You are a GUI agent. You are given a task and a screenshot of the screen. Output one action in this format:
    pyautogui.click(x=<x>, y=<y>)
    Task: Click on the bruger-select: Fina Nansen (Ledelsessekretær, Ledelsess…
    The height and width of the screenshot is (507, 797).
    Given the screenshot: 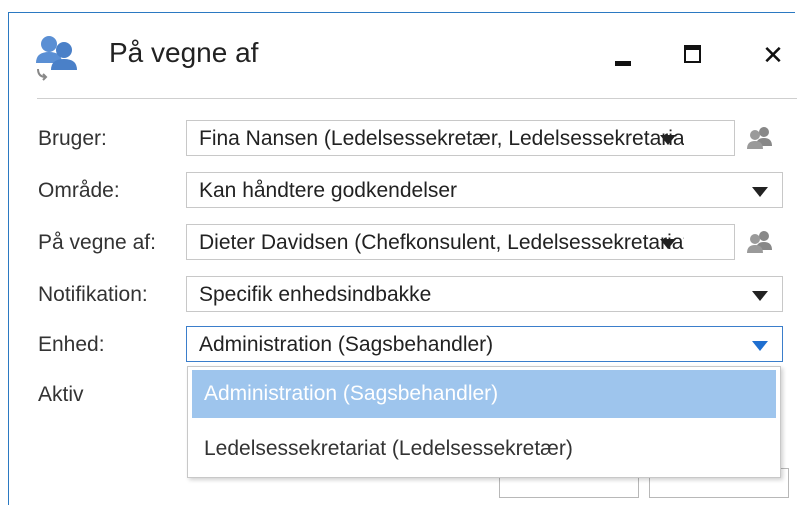 What is the action you would take?
    pyautogui.click(x=460, y=138)
    